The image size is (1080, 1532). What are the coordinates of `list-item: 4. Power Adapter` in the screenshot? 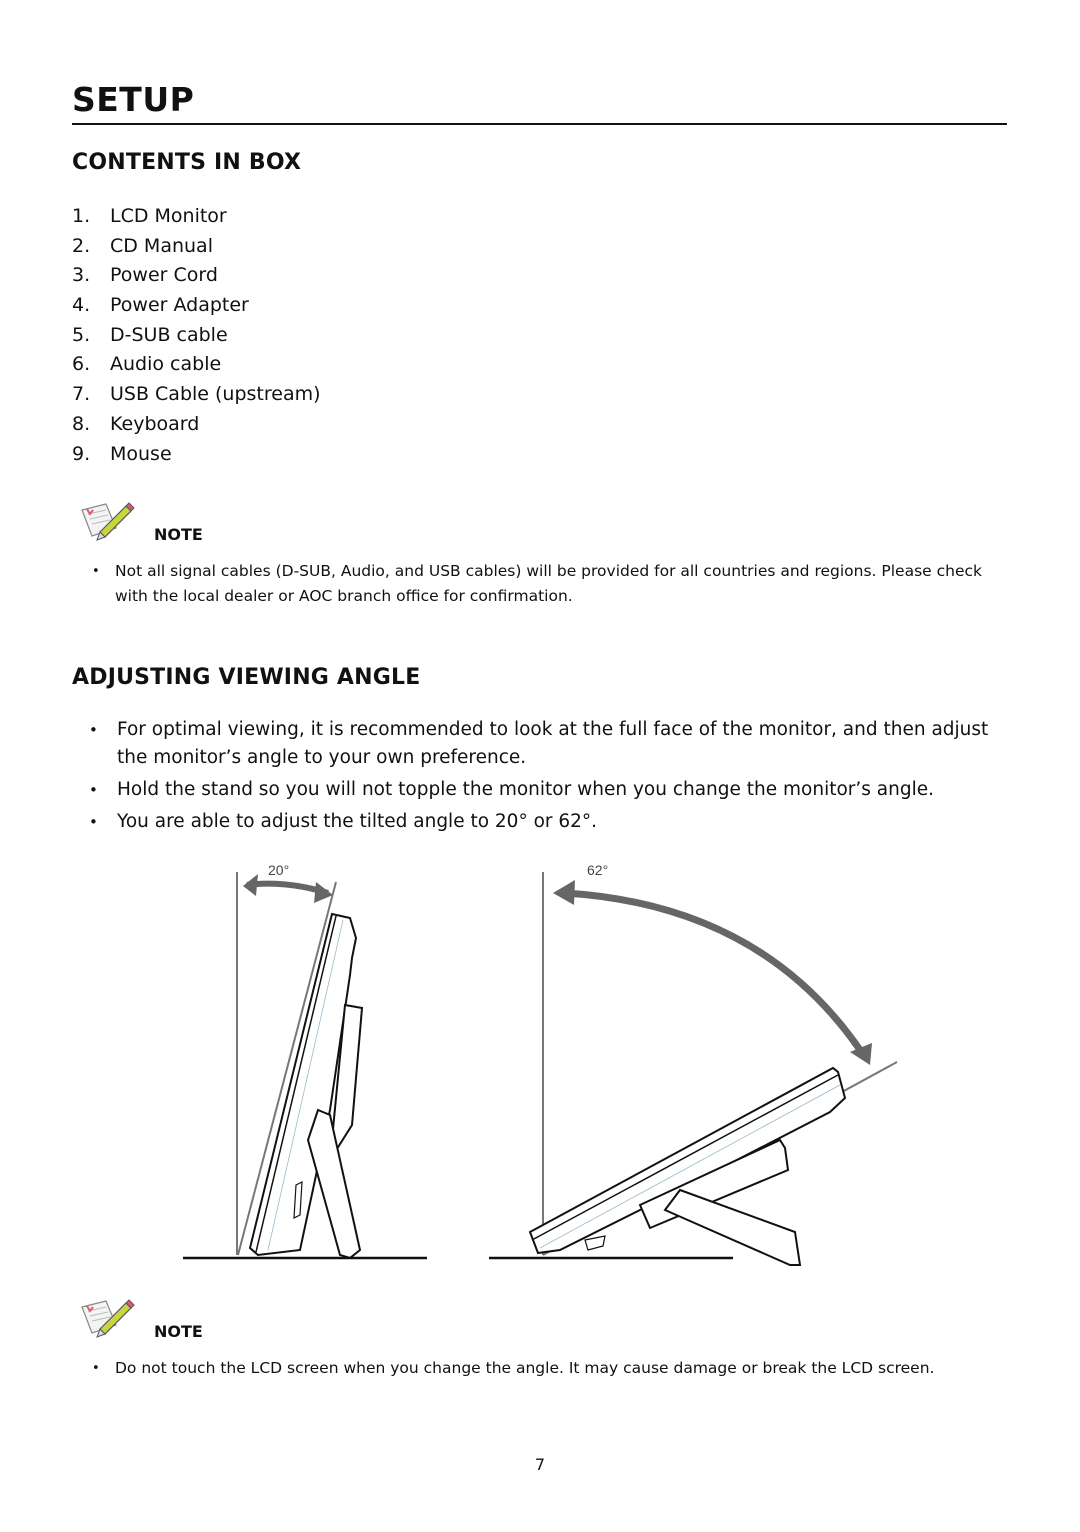 It's located at (160, 305).